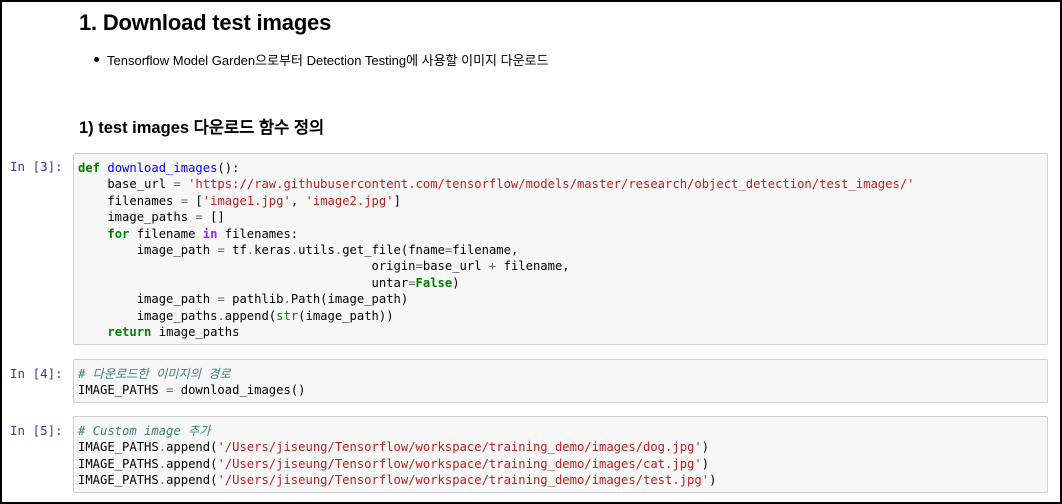 The height and width of the screenshot is (504, 1062). I want to click on code-token: ():, so click(228, 168).